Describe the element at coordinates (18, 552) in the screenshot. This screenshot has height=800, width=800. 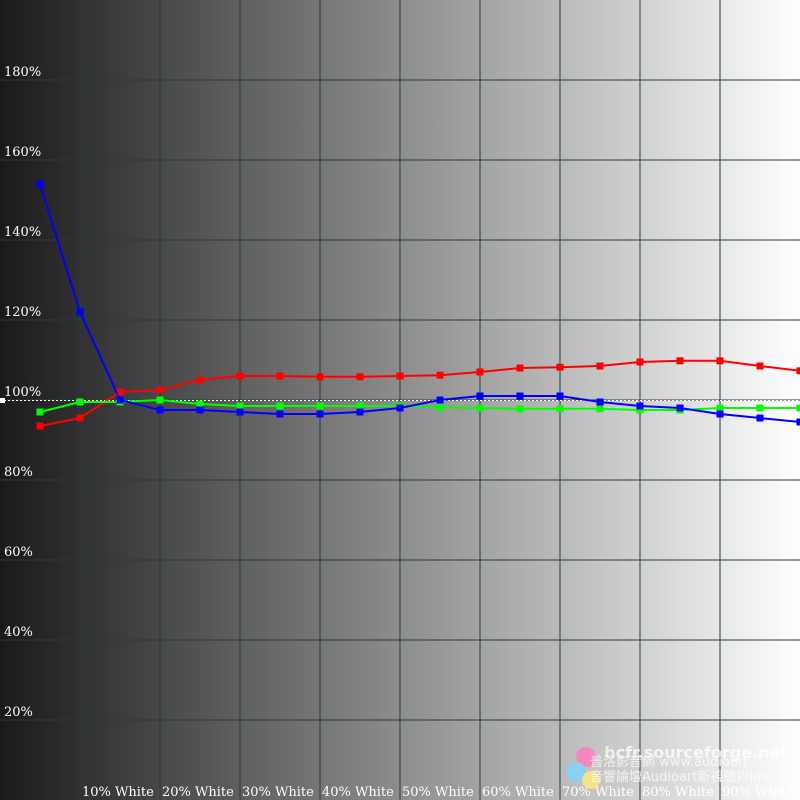
I see `y-tick-label: 60%` at that location.